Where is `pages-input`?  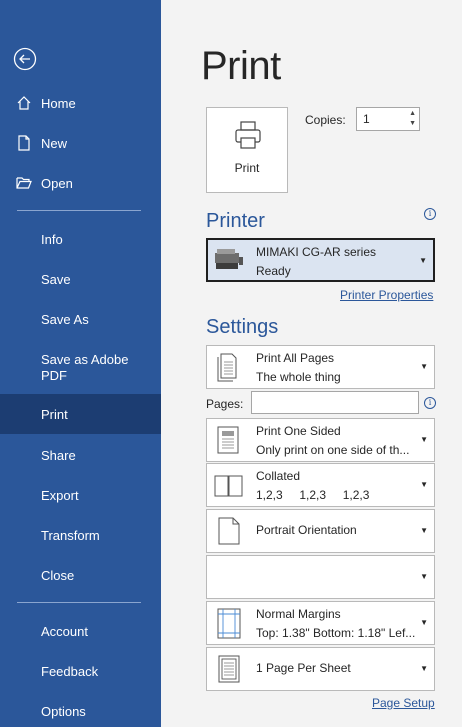
pages-input is located at coordinates (335, 402).